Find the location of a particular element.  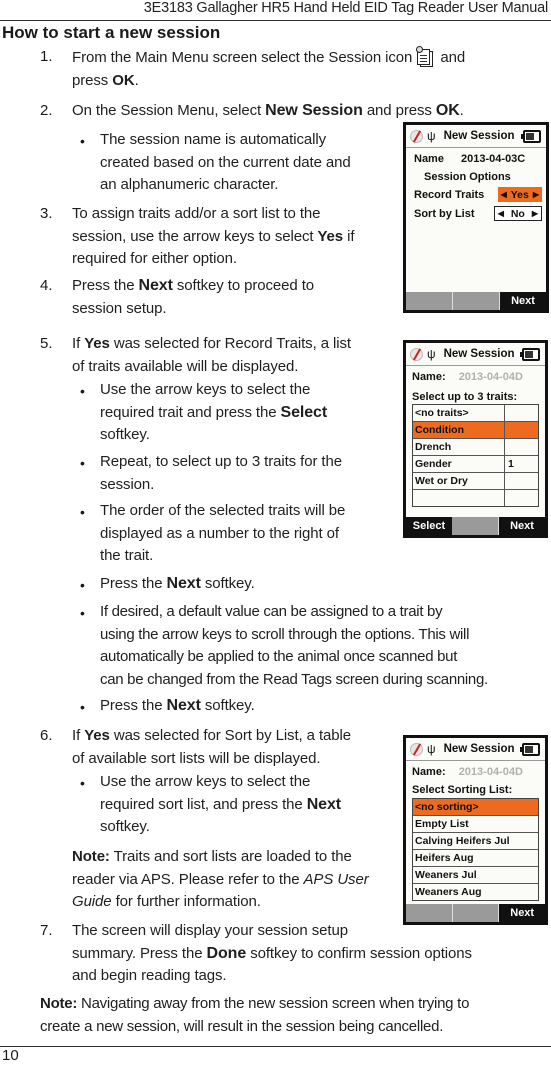

sort-list-row: Heifers Aug is located at coordinates (475, 858).